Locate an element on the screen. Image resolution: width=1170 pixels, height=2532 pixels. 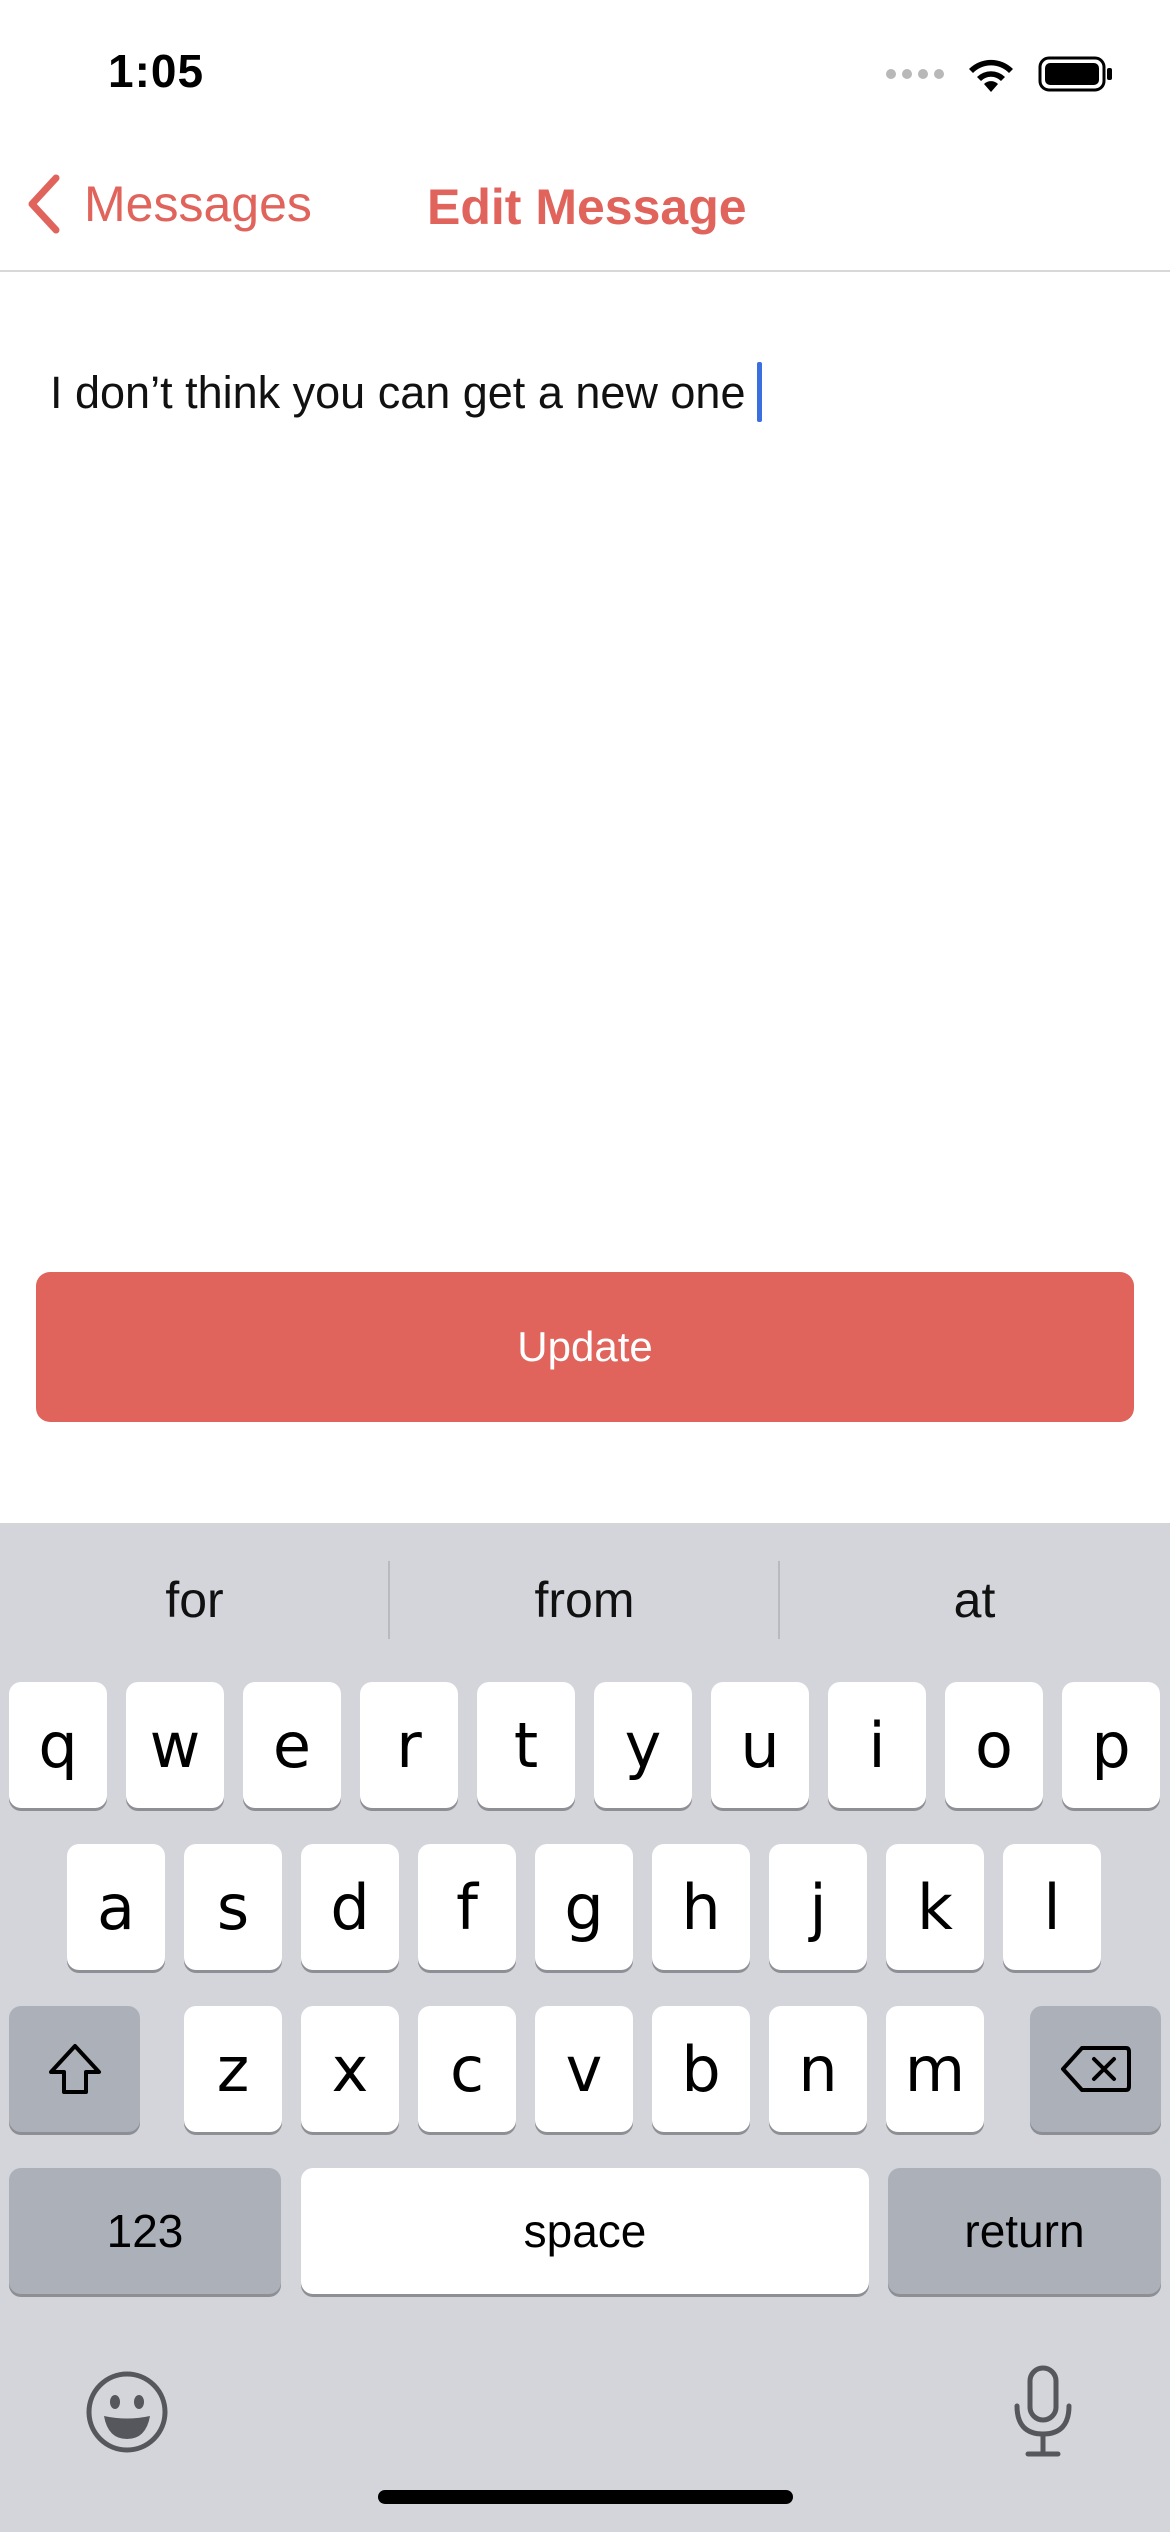
update-button: Update is located at coordinates (585, 1347).